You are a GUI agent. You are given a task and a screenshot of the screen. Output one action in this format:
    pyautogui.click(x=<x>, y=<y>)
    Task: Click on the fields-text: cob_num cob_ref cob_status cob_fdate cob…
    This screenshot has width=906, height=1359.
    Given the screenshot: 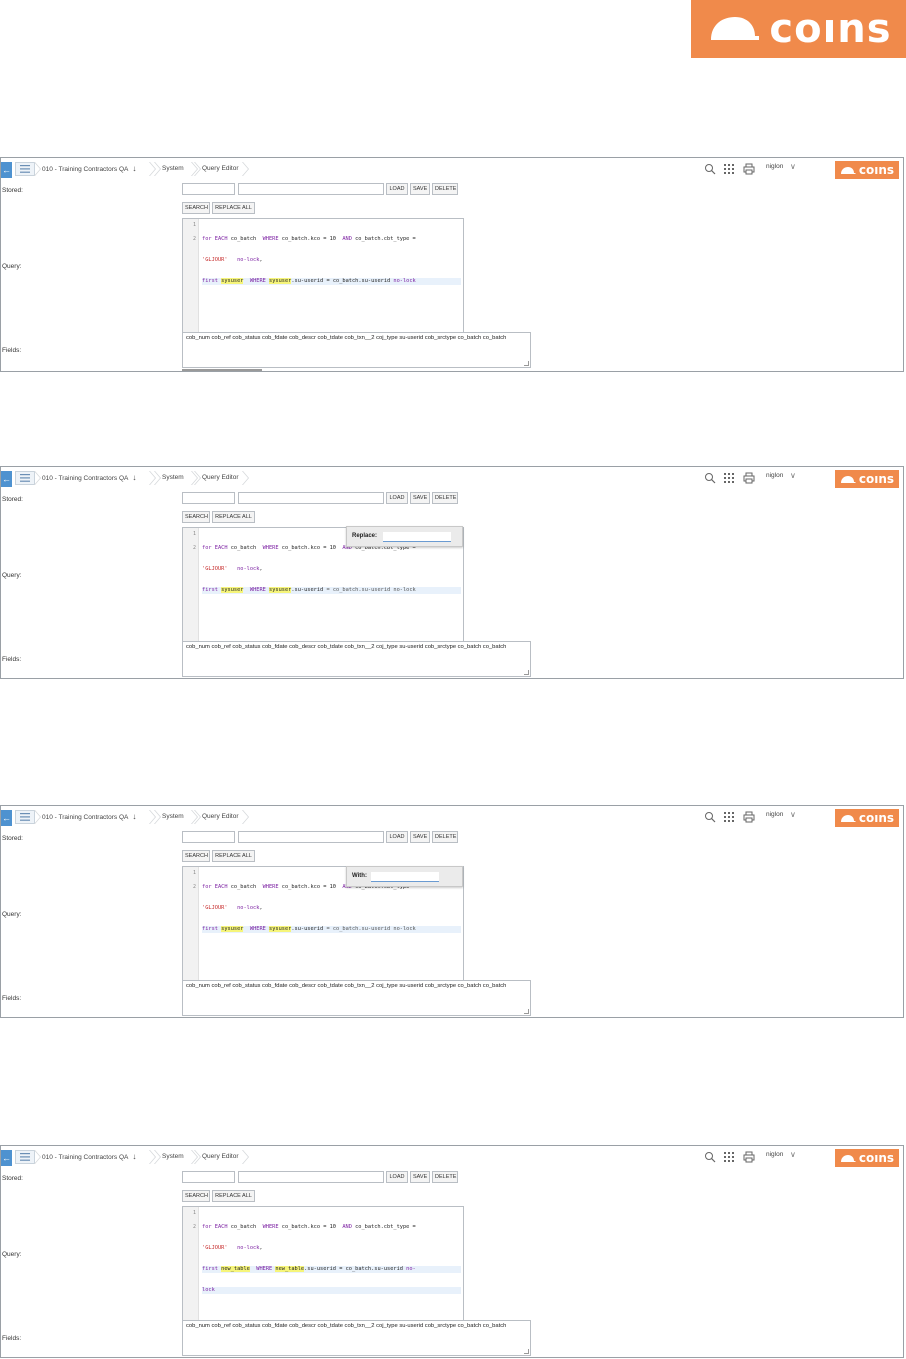 What is the action you would take?
    pyautogui.click(x=346, y=338)
    